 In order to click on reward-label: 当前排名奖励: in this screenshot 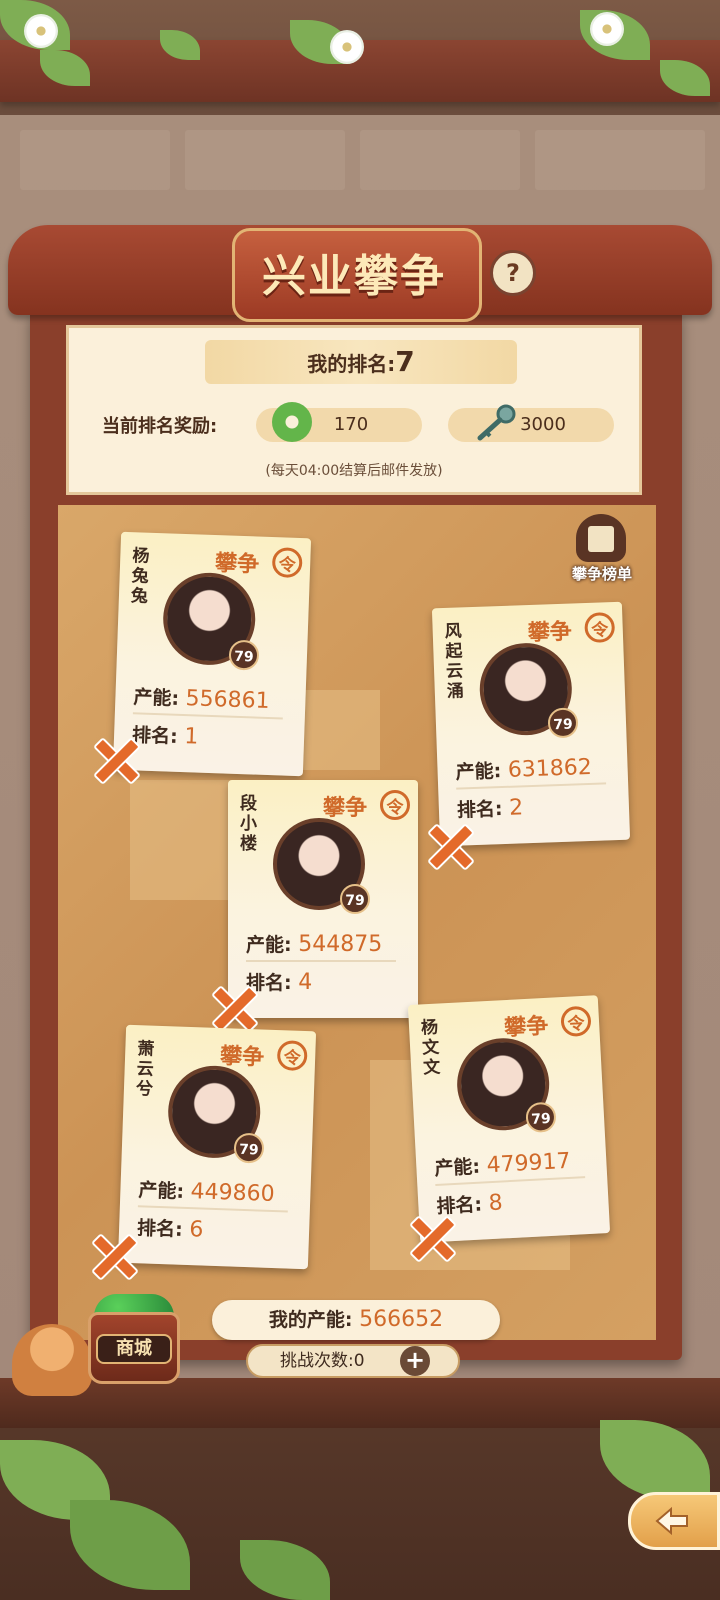, I will do `click(160, 426)`.